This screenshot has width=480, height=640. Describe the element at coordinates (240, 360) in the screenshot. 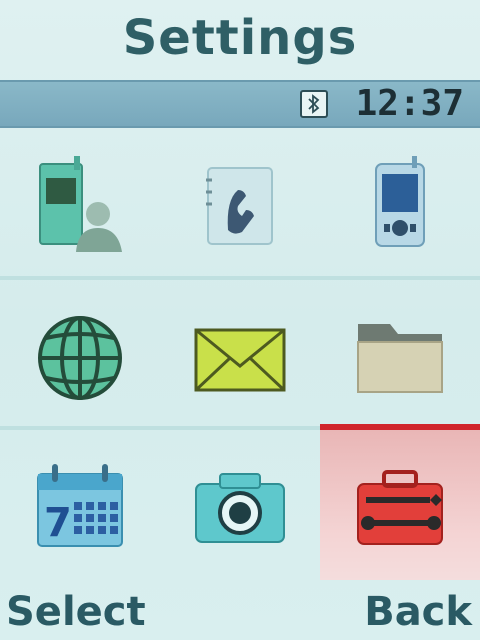

I see `messages-envelope-icon` at that location.